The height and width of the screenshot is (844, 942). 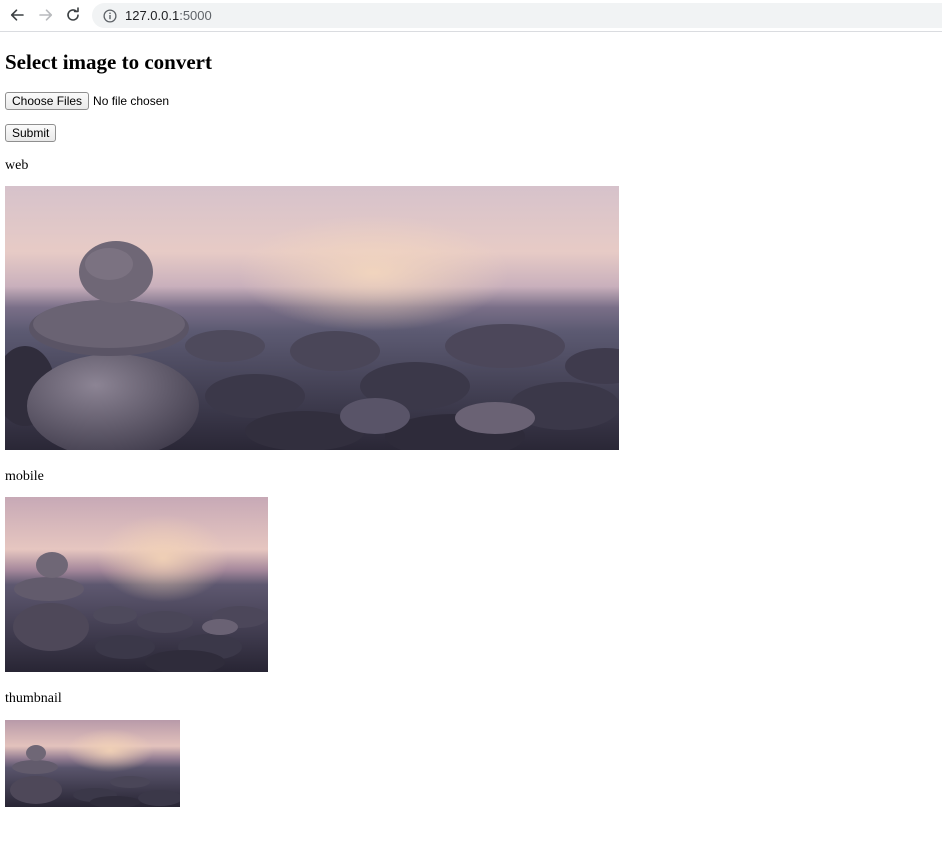 What do you see at coordinates (47, 101) in the screenshot?
I see `choose-files-button: Choose Files` at bounding box center [47, 101].